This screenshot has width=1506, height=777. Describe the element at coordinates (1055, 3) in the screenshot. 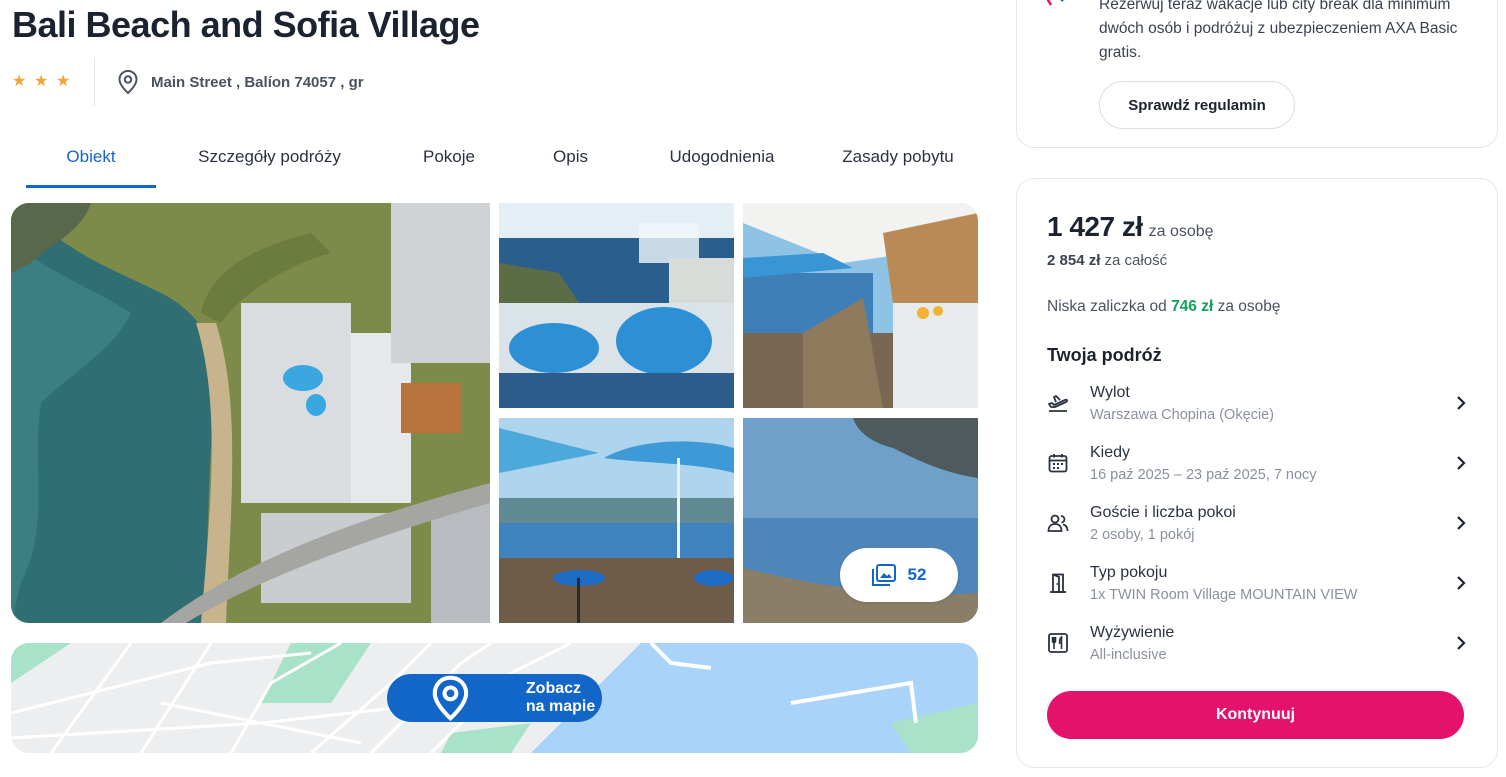

I see `promo-icon` at that location.